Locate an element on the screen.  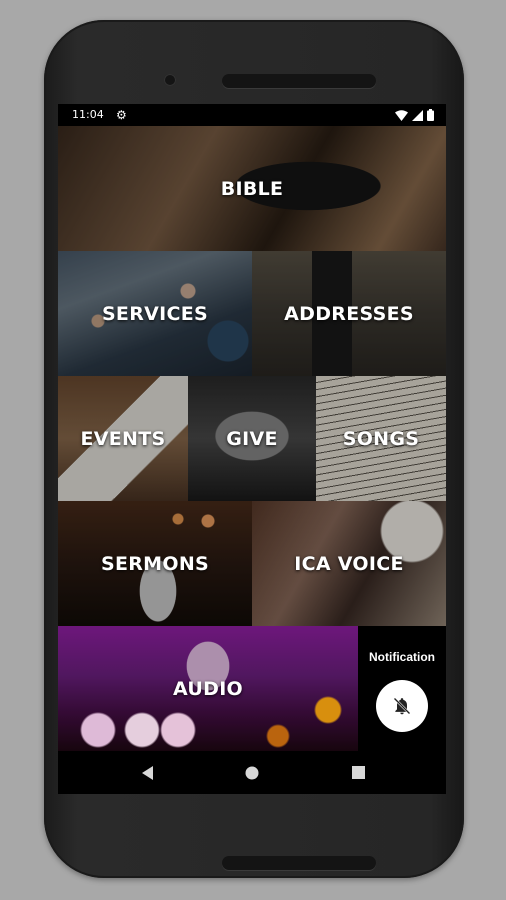
recents-button is located at coordinates (358, 772).